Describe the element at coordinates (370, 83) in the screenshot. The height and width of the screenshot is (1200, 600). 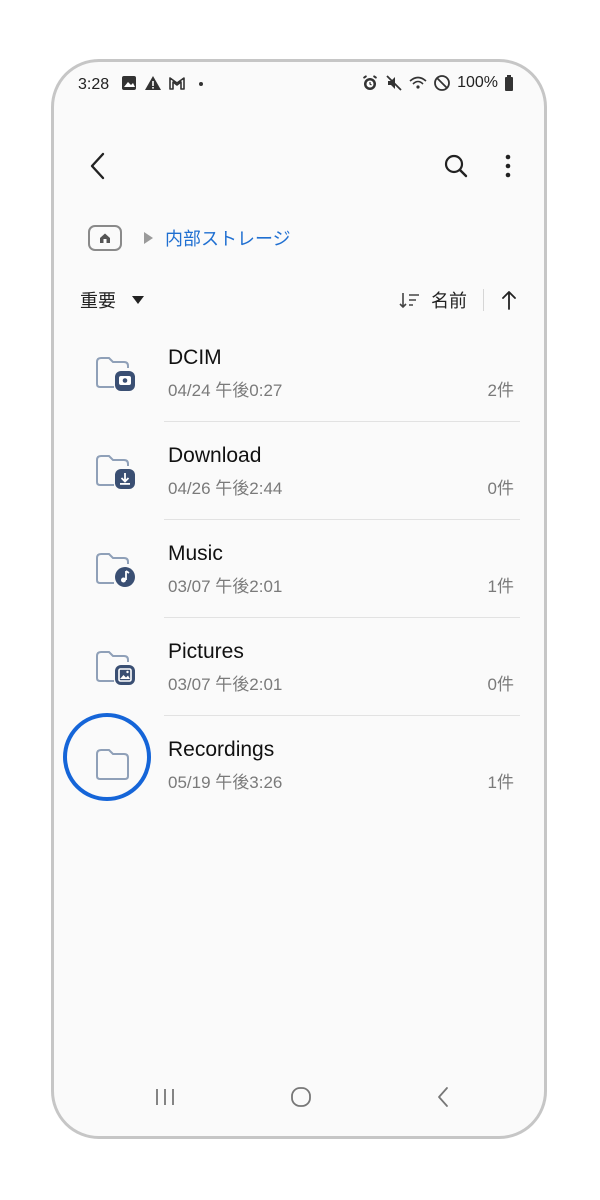
I see `alarm-icon` at that location.